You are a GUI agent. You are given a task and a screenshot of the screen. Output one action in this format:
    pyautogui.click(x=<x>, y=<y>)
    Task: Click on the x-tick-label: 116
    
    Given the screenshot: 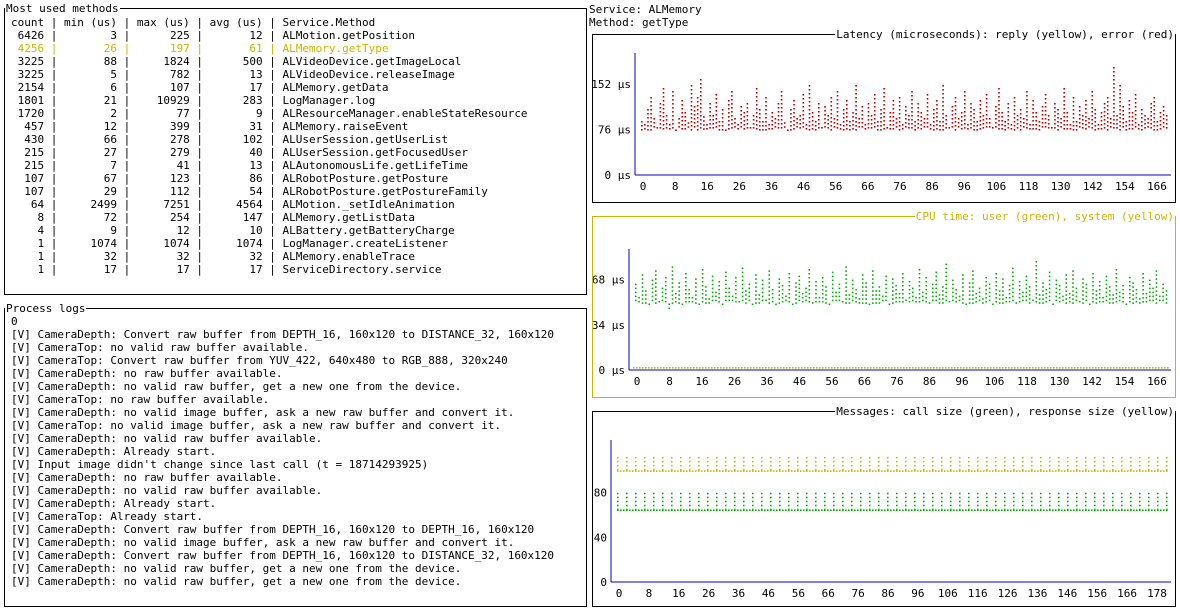 What is the action you would take?
    pyautogui.click(x=978, y=593)
    